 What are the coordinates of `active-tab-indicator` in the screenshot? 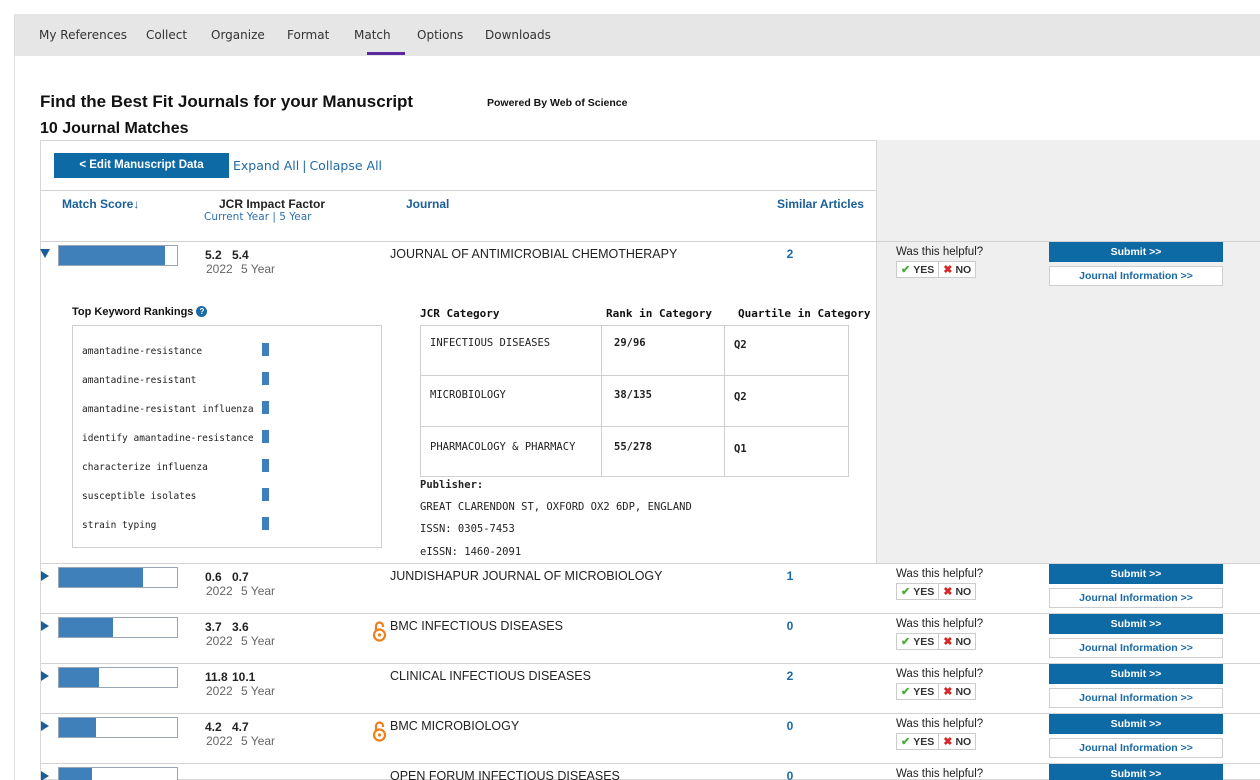 It's located at (386, 53).